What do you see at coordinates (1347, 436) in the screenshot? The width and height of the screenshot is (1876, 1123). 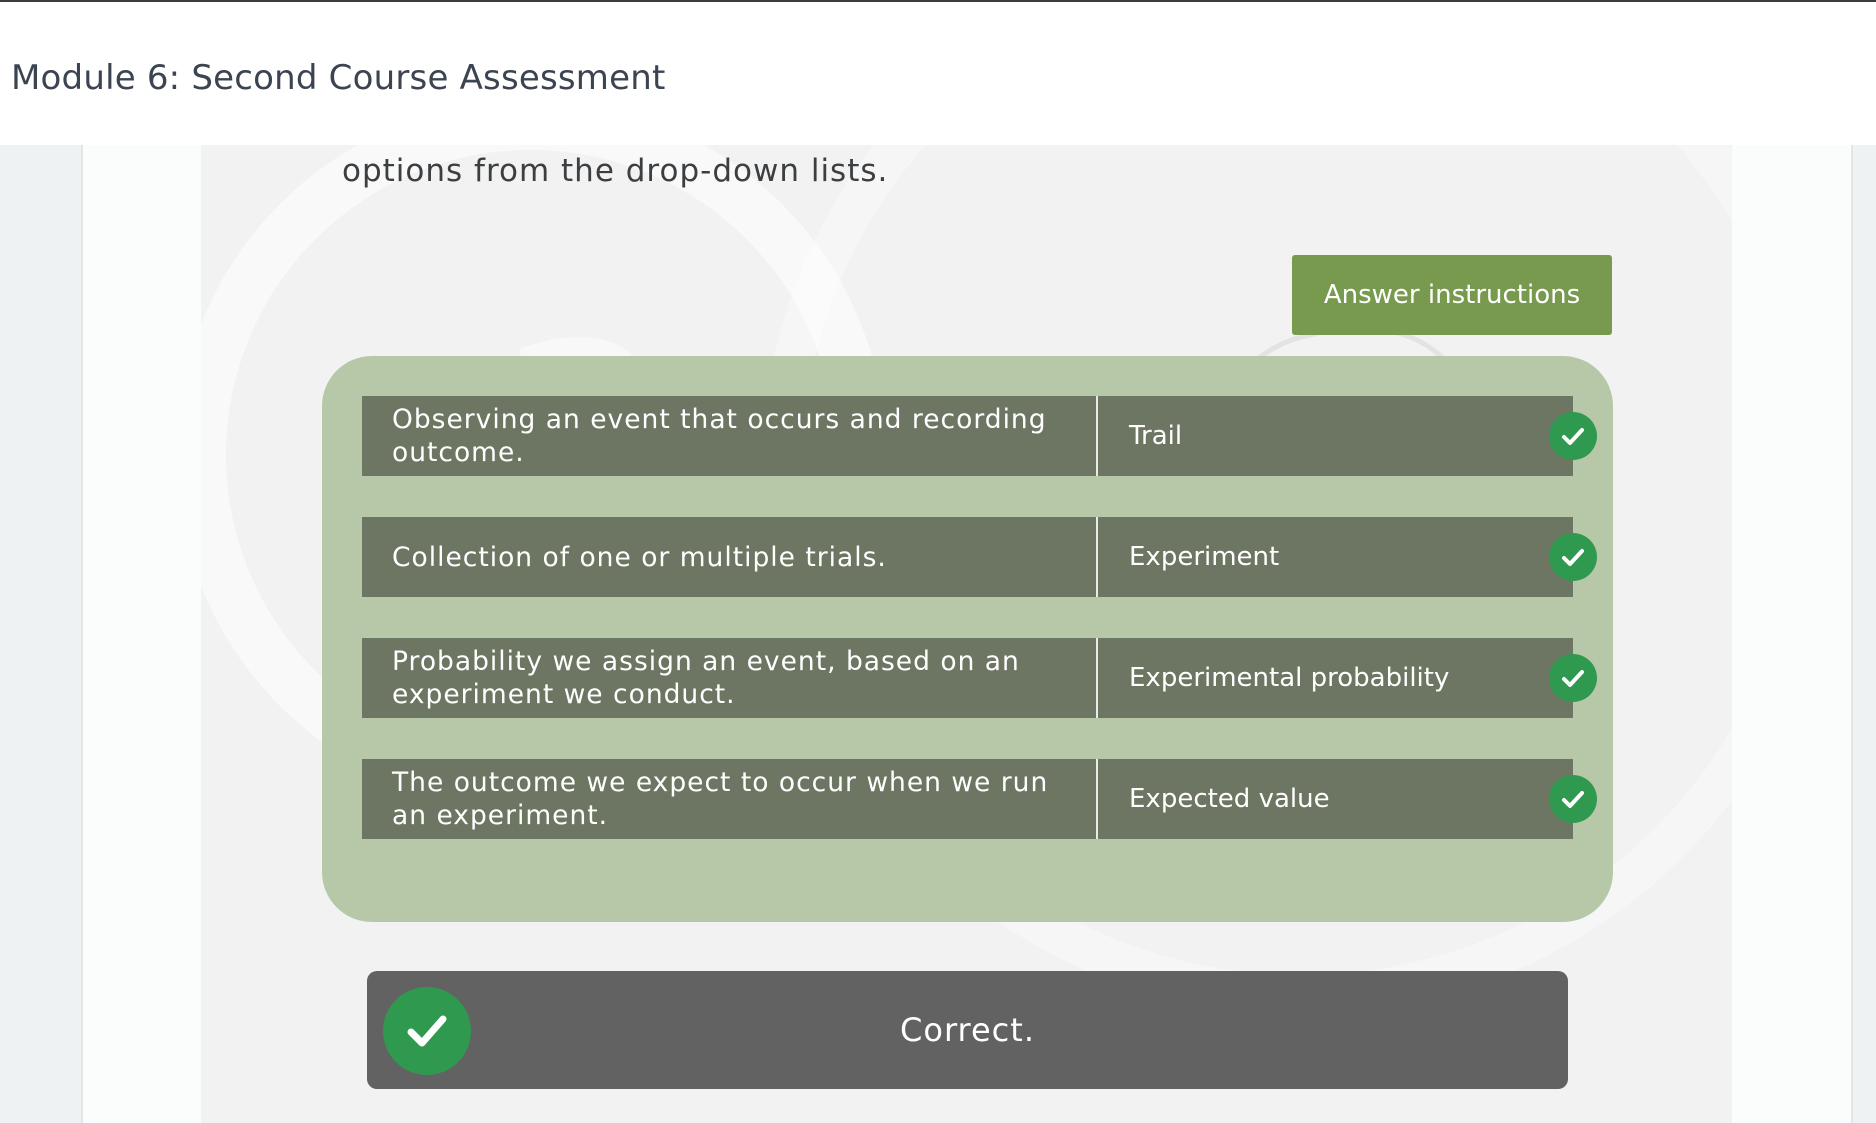 I see `answer-dropdown: Trail` at bounding box center [1347, 436].